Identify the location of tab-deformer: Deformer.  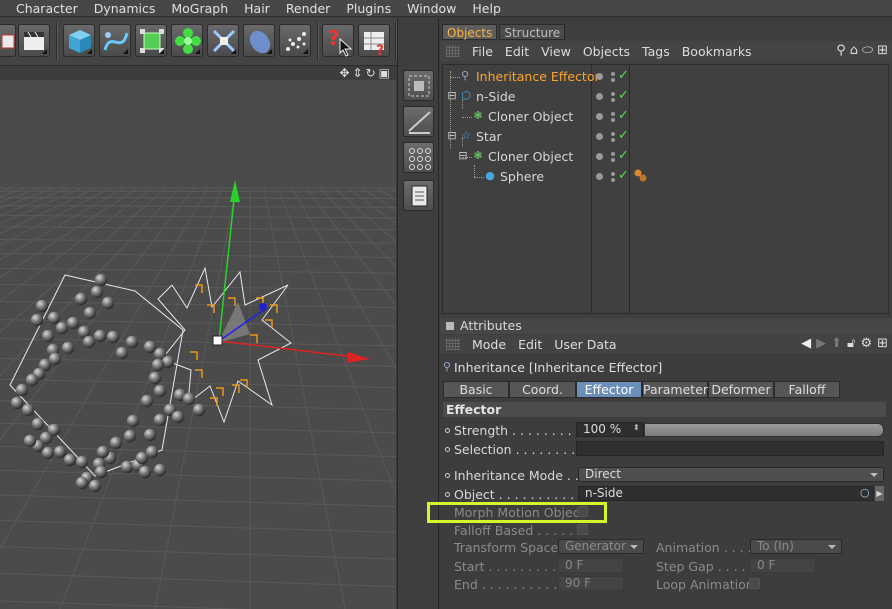
(741, 389).